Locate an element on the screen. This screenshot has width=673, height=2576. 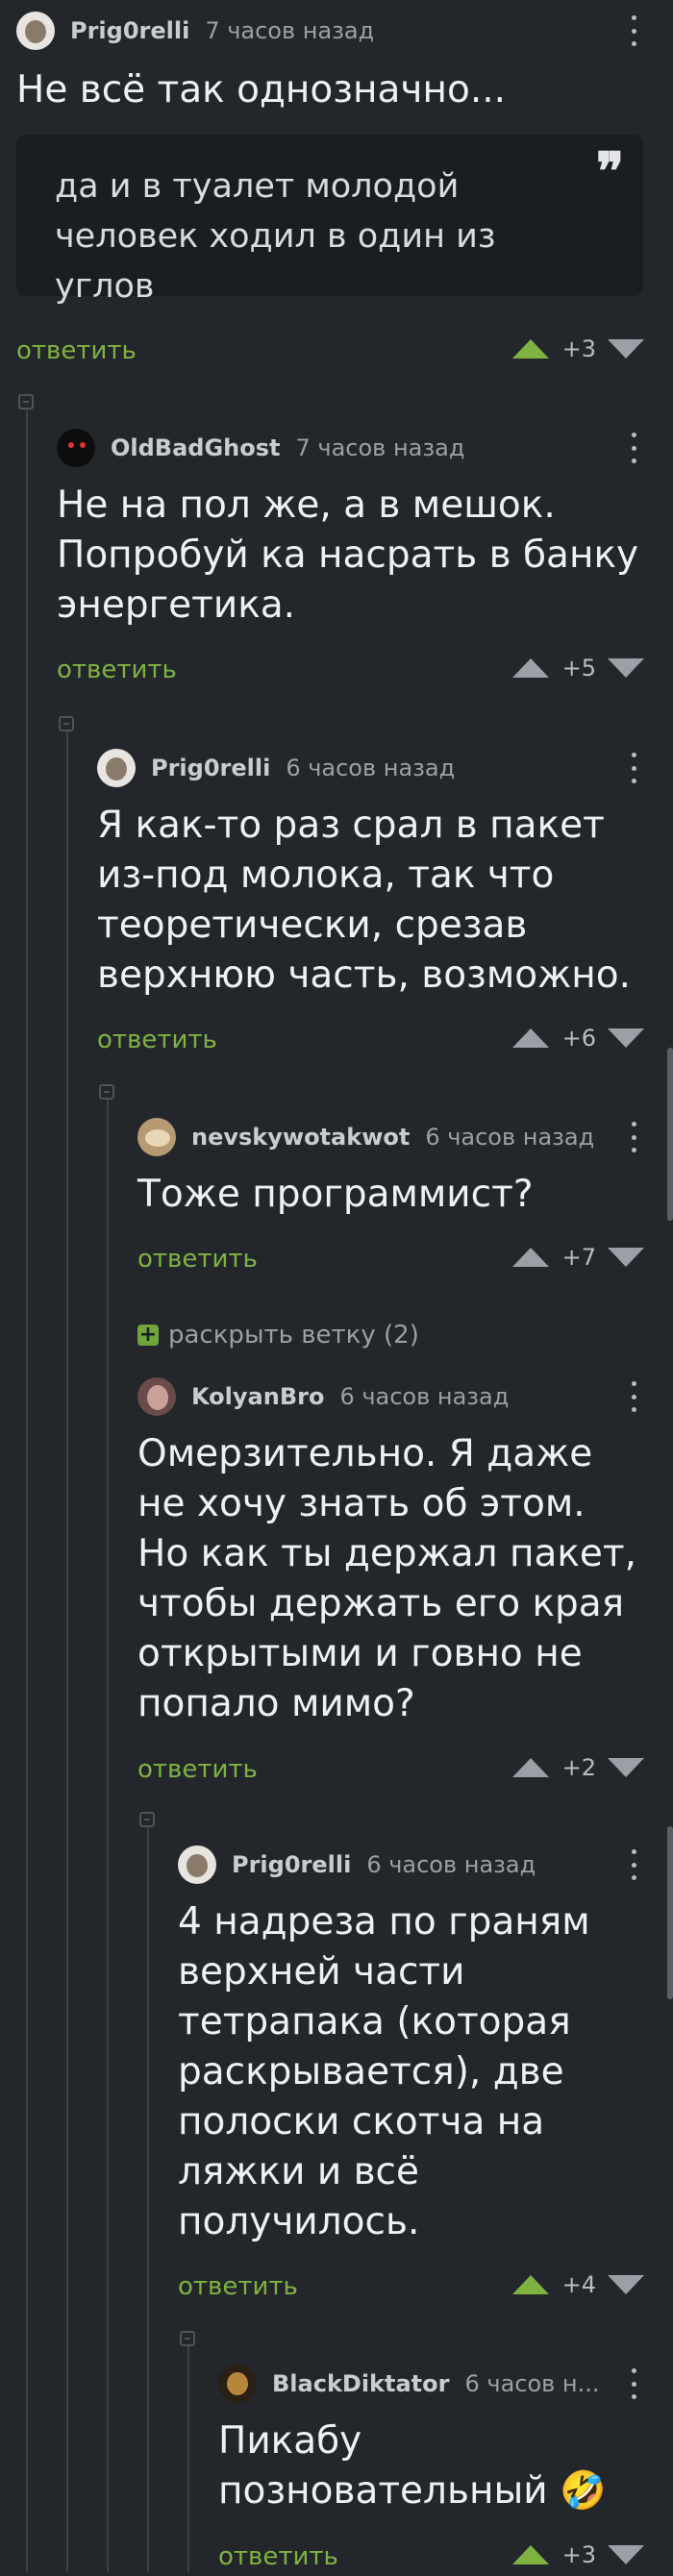
score: +2 is located at coordinates (579, 1768).